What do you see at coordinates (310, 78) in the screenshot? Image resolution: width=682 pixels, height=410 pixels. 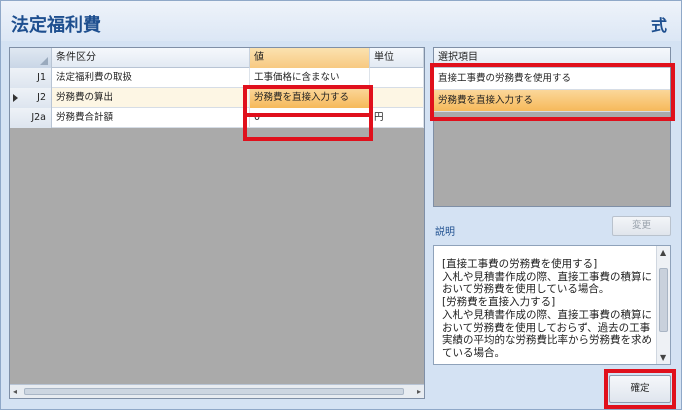 I see `row-value: 工事価格に含まない` at bounding box center [310, 78].